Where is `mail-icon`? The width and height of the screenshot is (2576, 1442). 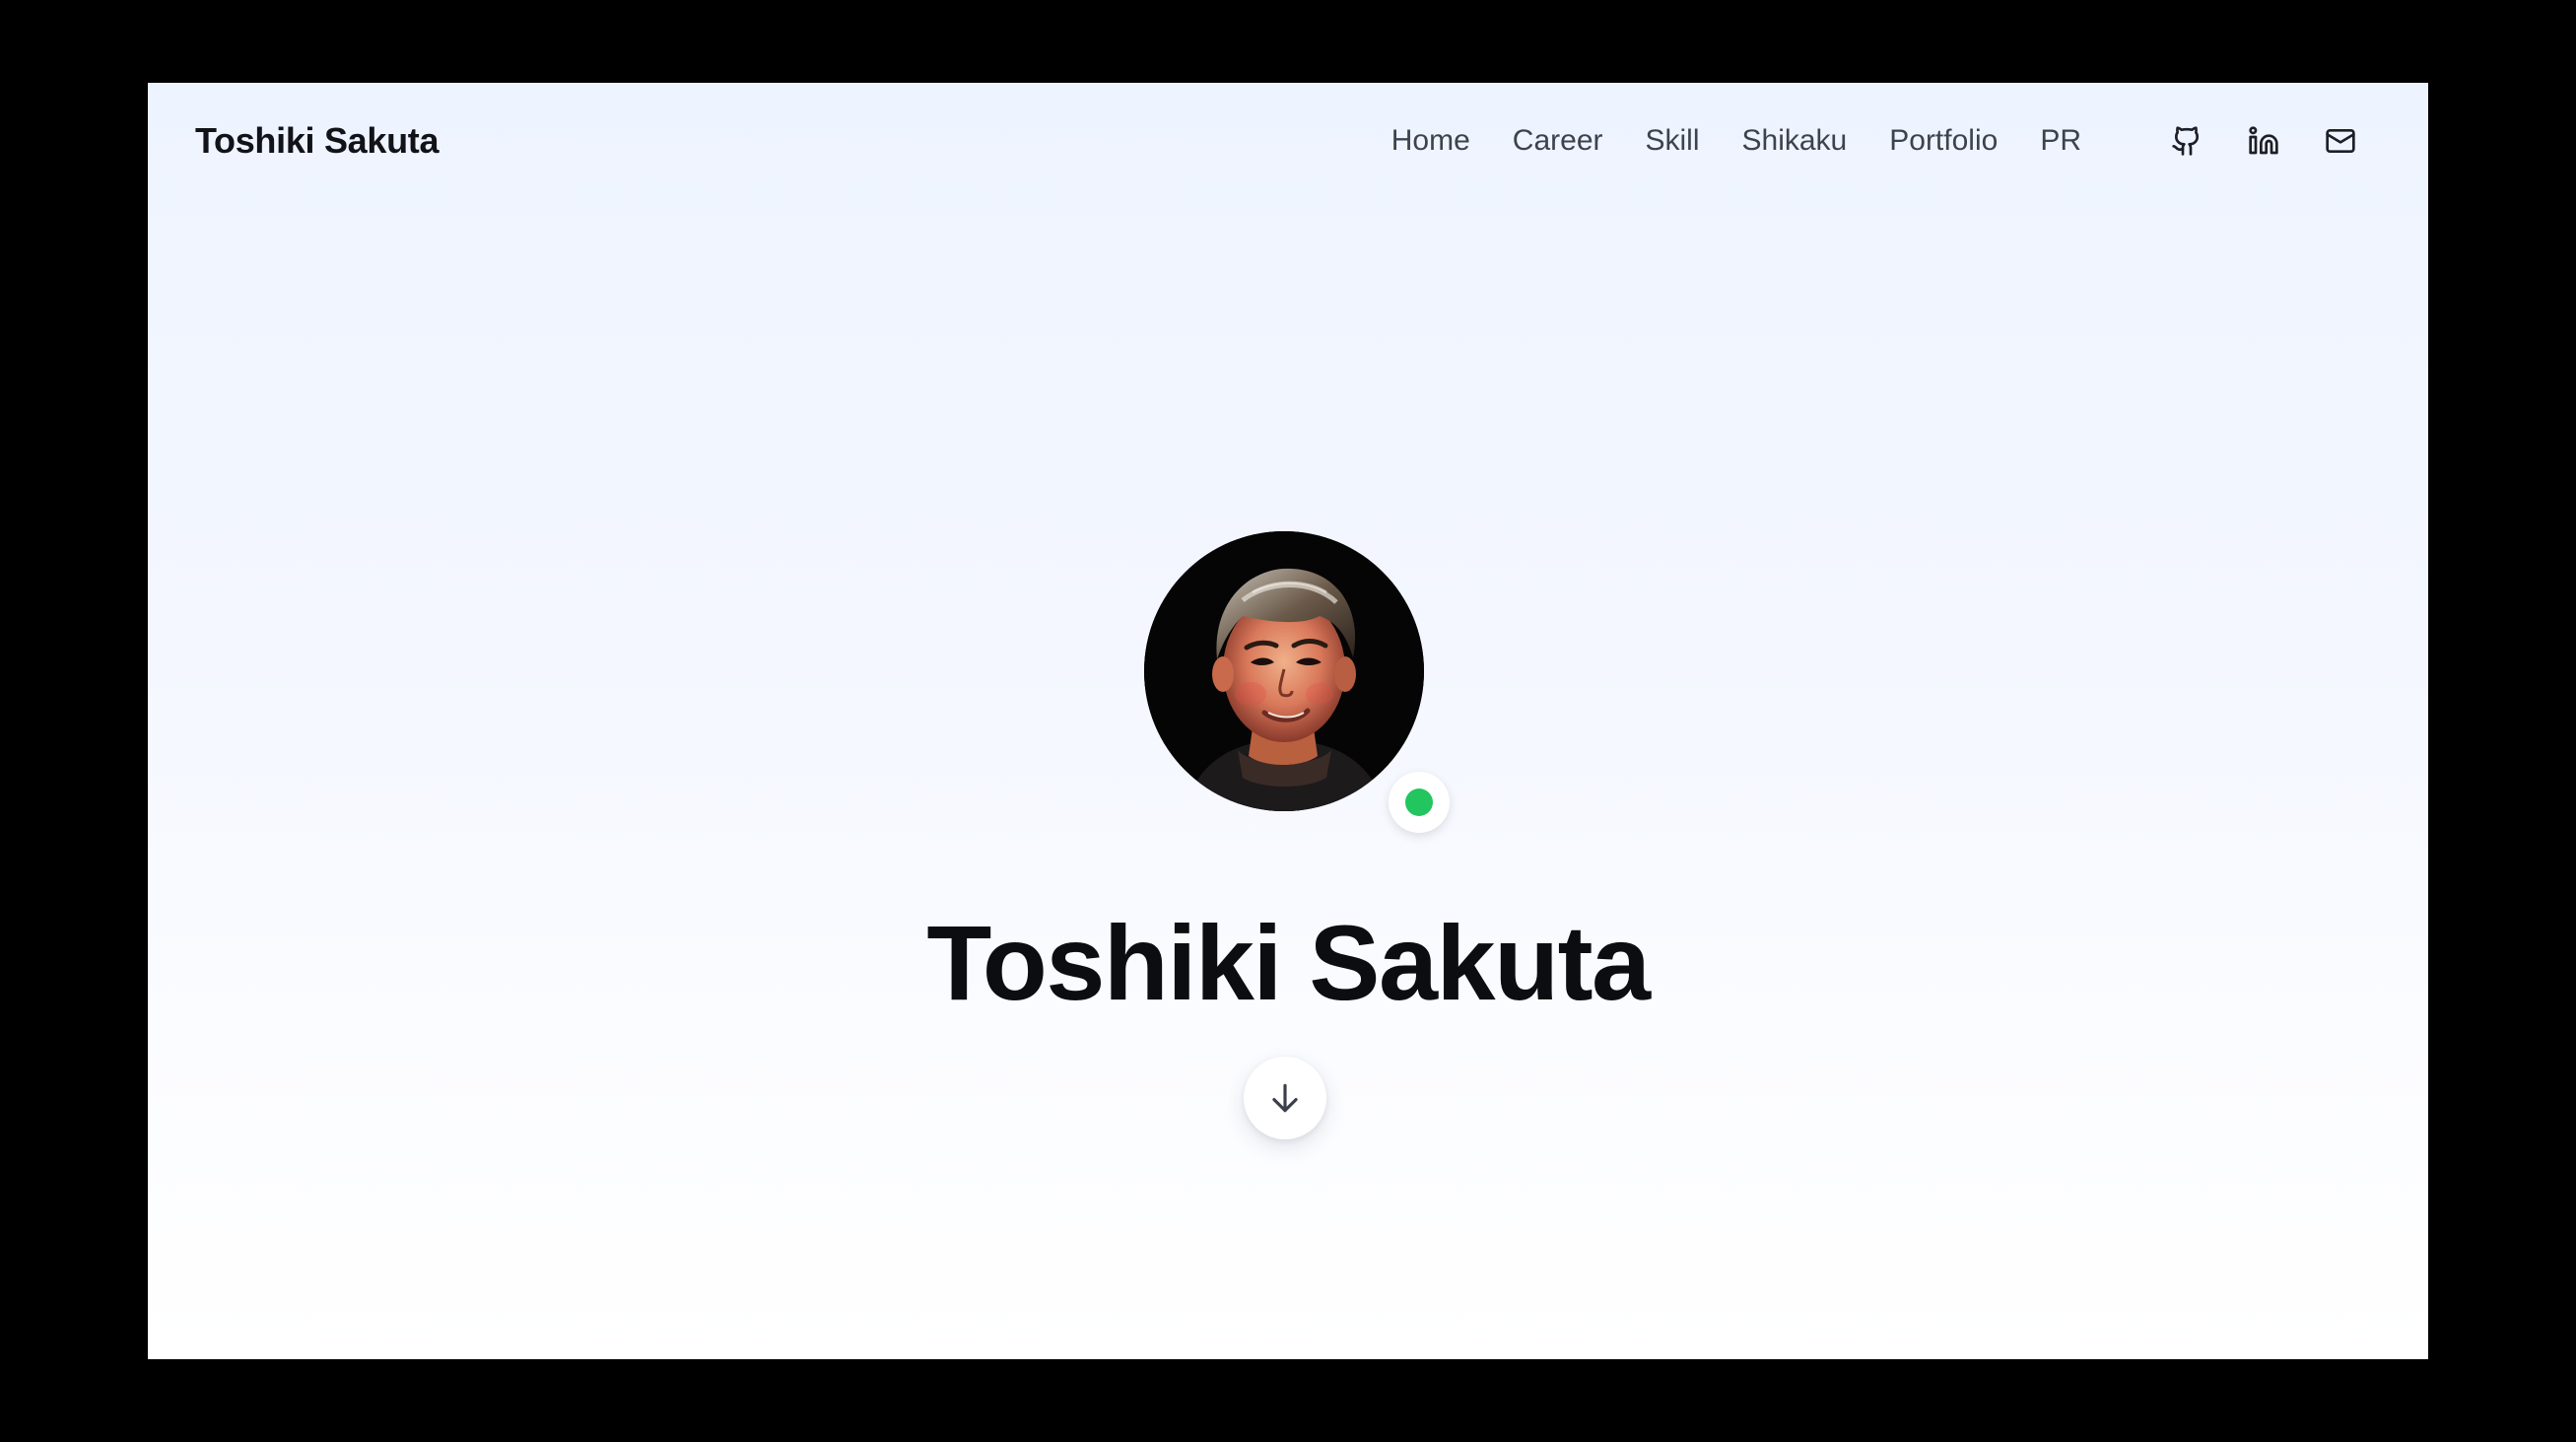
mail-icon is located at coordinates (2340, 141).